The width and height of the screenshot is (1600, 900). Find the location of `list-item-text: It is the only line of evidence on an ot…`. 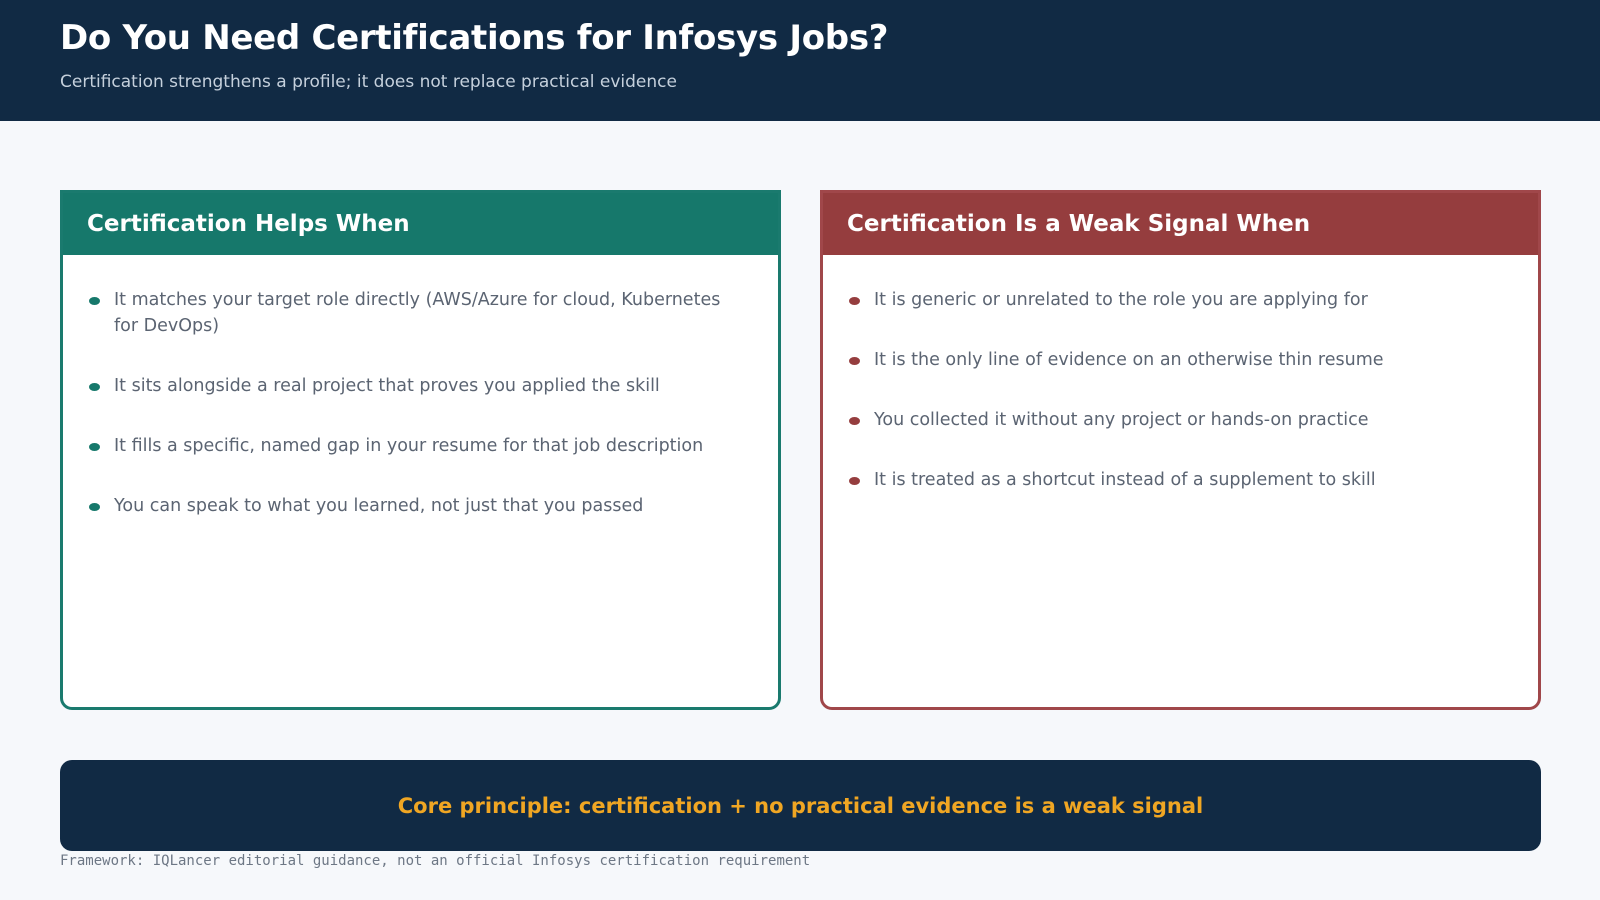

list-item-text: It is the only line of evidence on an ot… is located at coordinates (1129, 360).